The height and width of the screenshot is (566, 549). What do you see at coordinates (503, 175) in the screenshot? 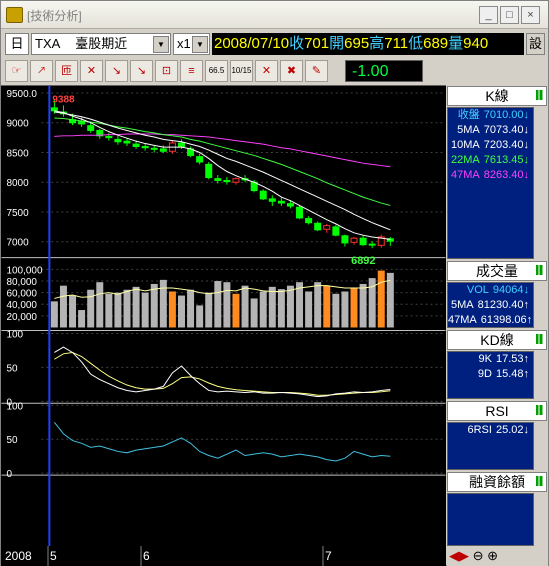
I see `indicator-value: 8263.40` at bounding box center [503, 175].